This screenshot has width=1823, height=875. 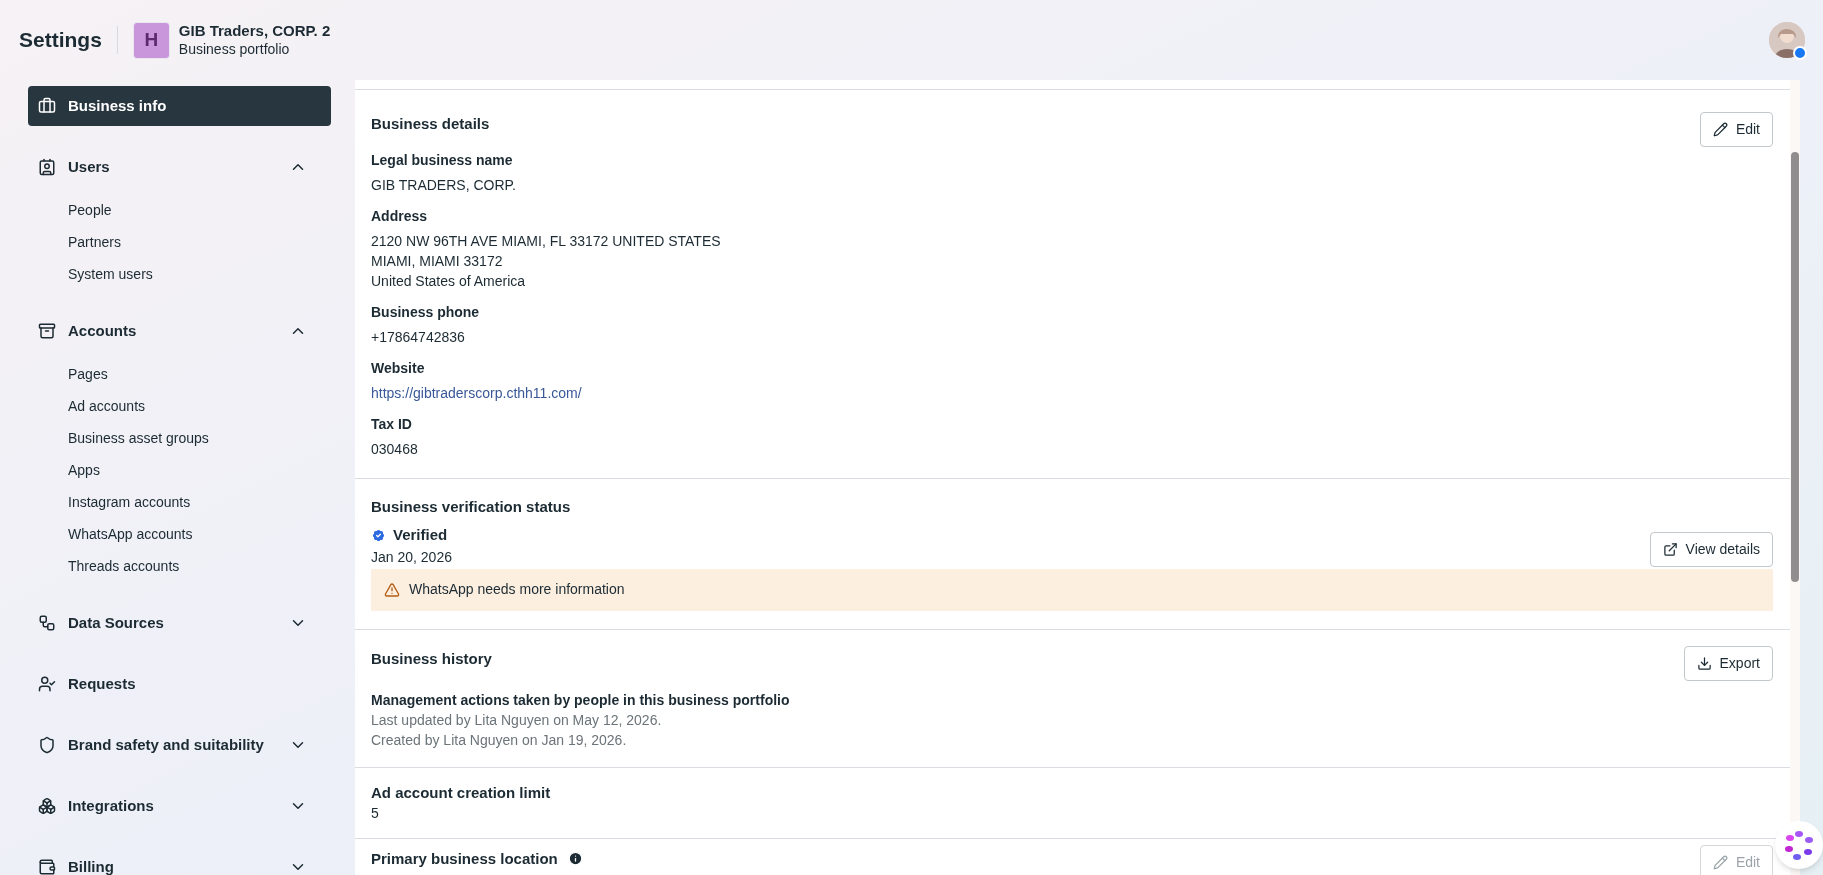 I want to click on section-title: Primary business location, so click(x=464, y=858).